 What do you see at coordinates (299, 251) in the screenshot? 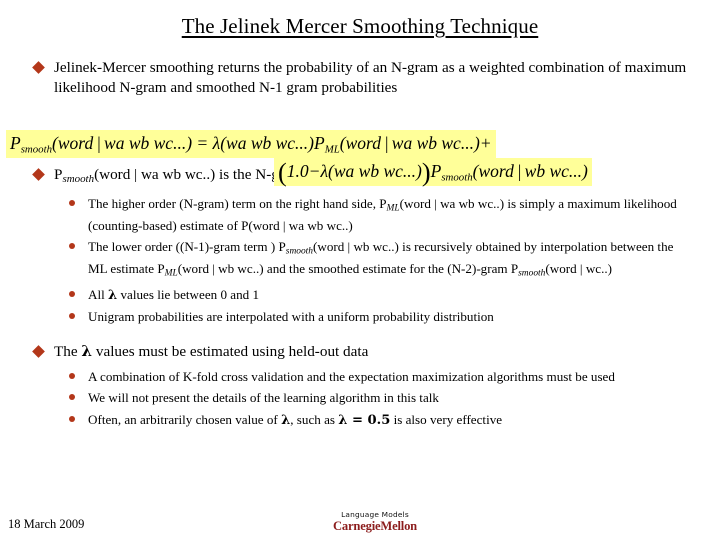
I see `sub-2-2-subscript-1: smooth` at bounding box center [299, 251].